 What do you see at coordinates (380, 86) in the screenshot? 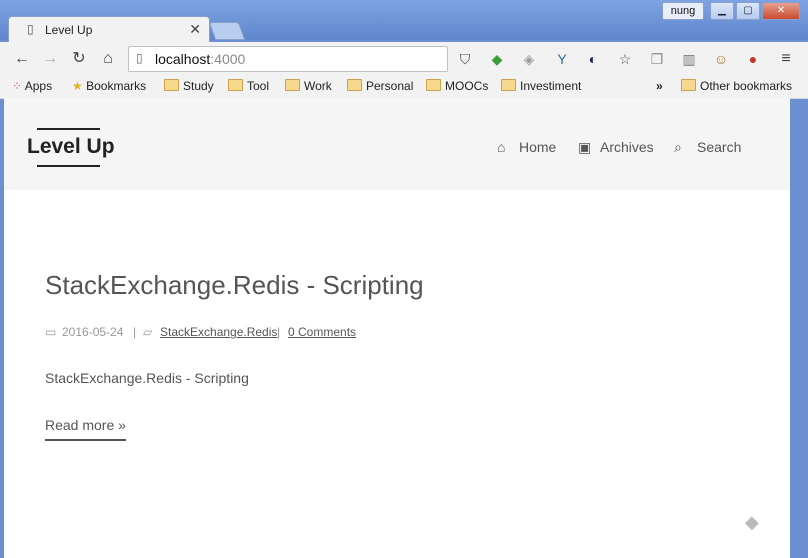
I see `bookmark-folder-personal: Personal` at bounding box center [380, 86].